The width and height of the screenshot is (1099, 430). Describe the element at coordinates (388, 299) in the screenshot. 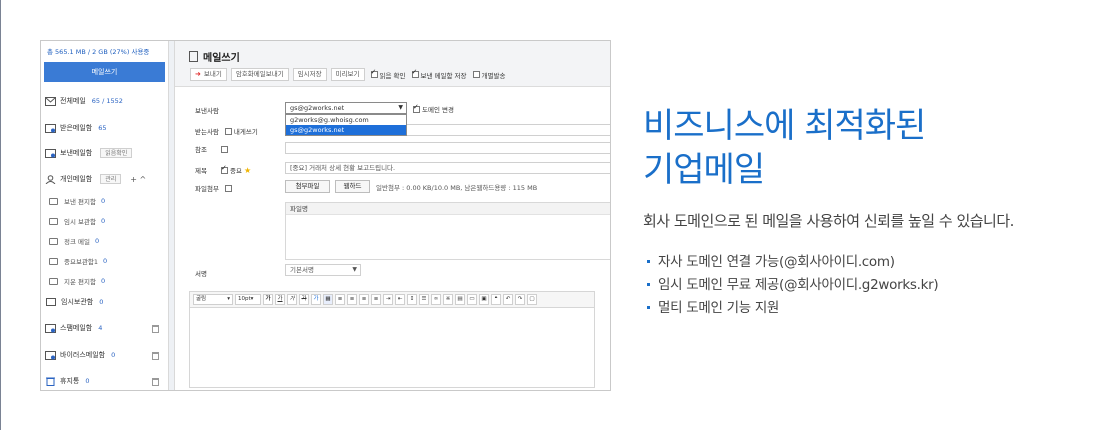

I see `indent-icon: ⇥` at that location.